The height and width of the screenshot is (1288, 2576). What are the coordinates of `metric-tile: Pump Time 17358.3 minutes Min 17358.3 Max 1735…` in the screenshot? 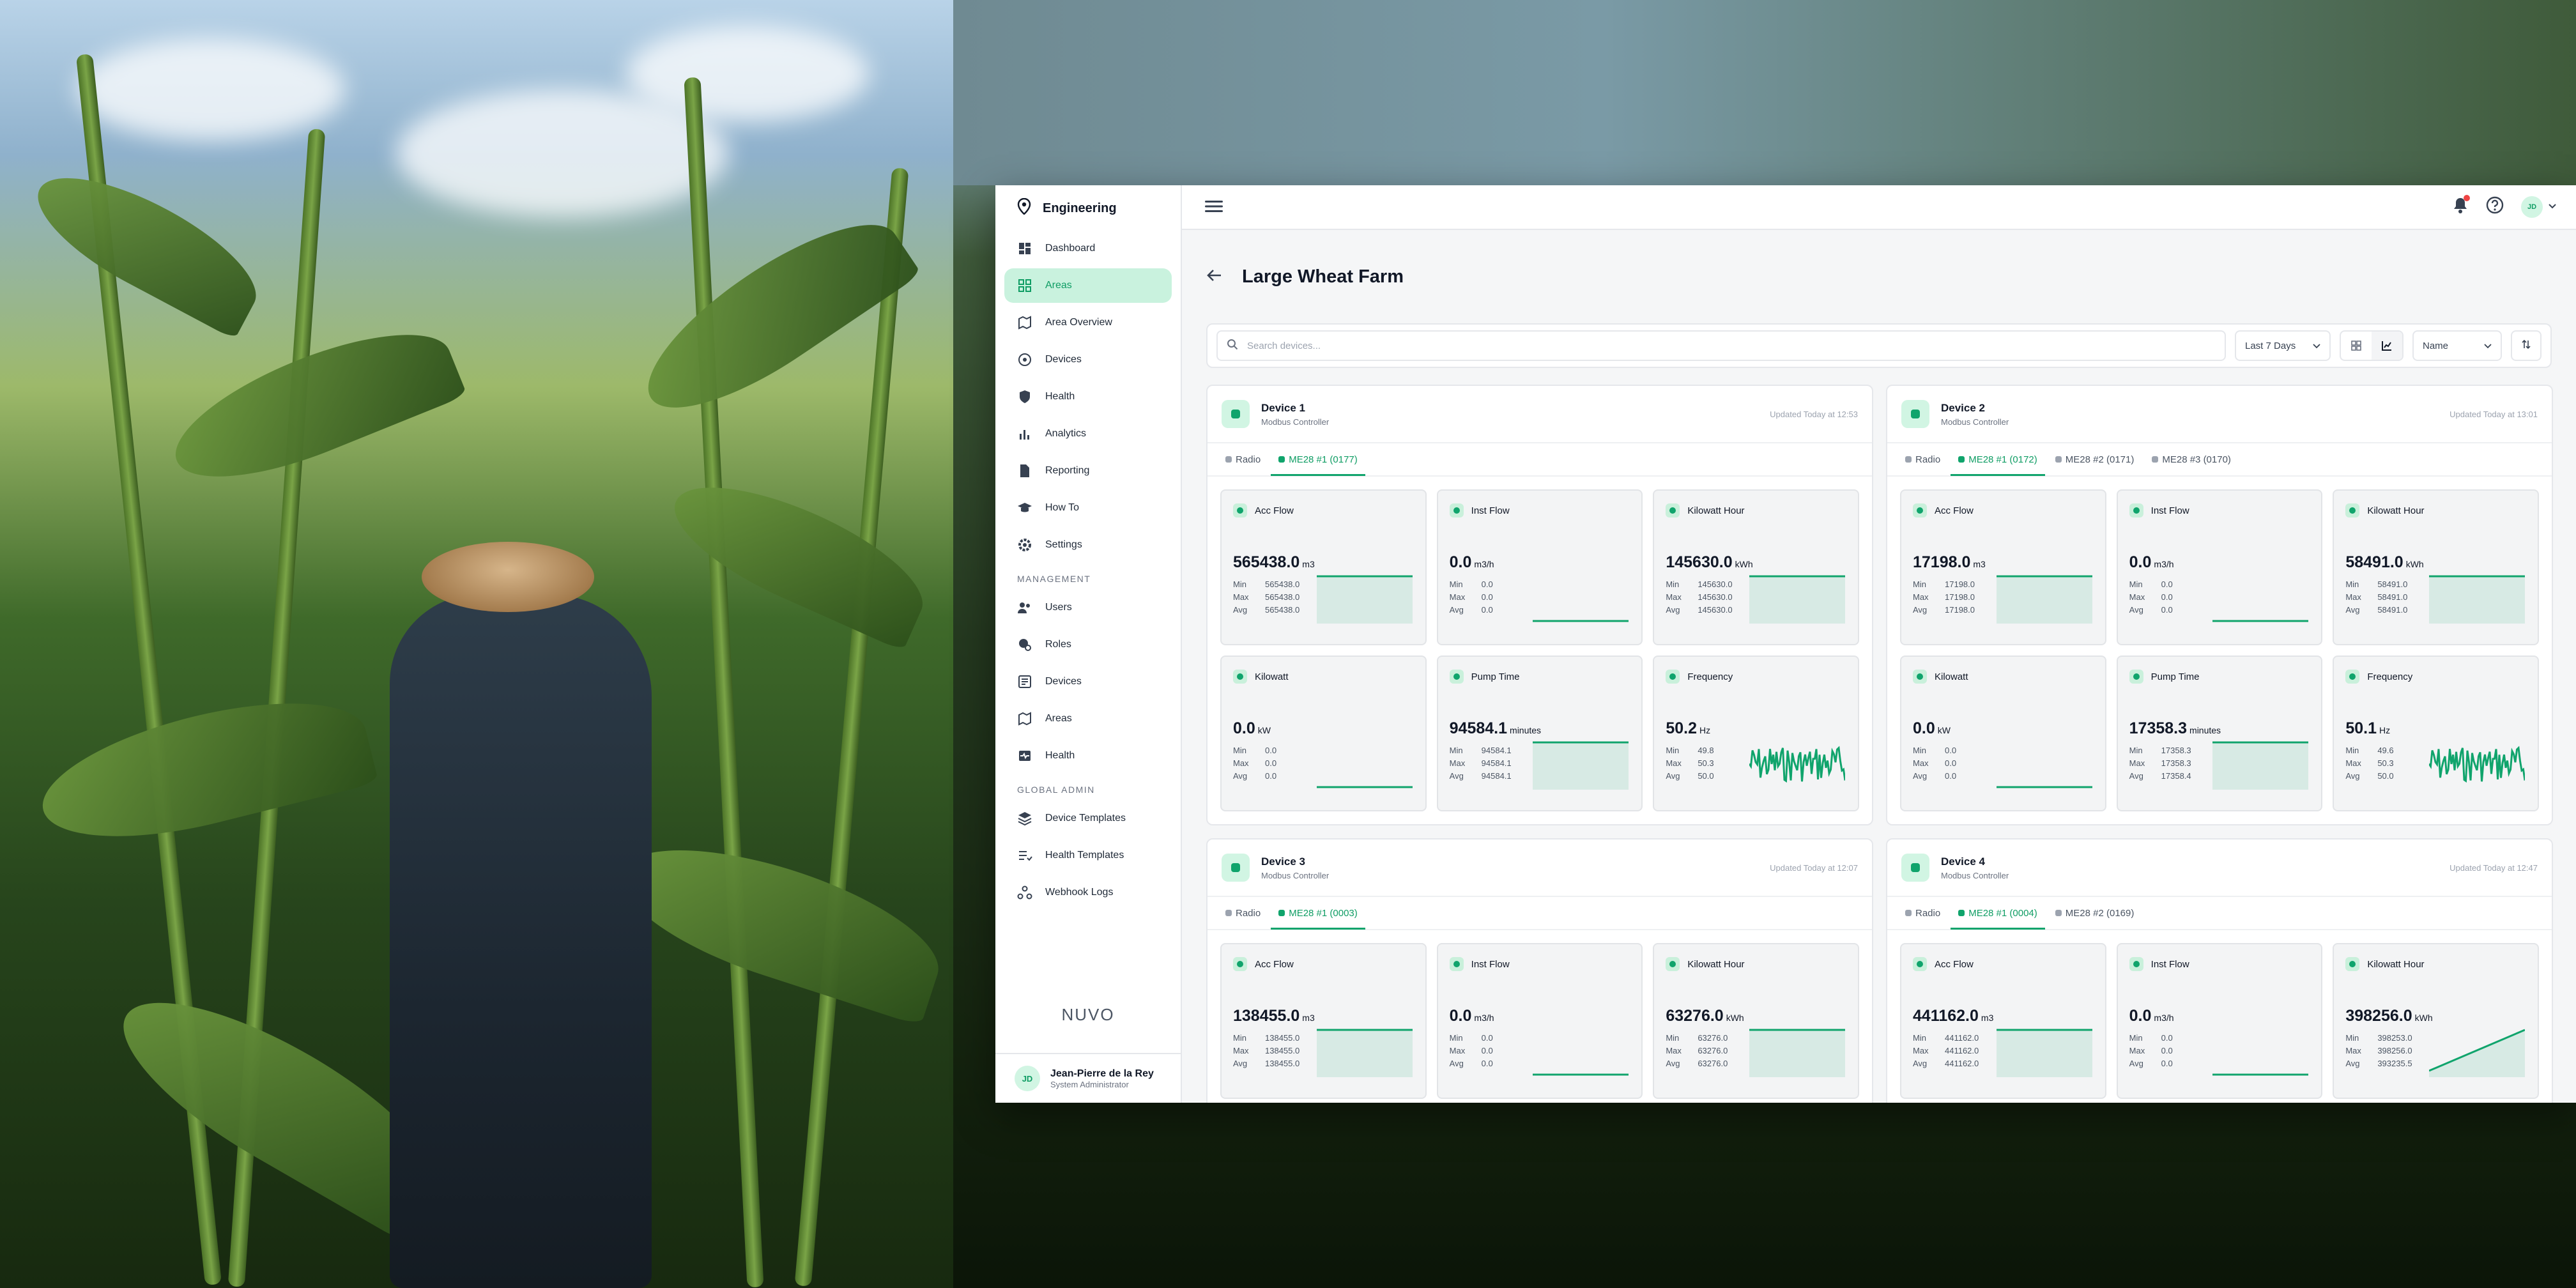 It's located at (2219, 733).